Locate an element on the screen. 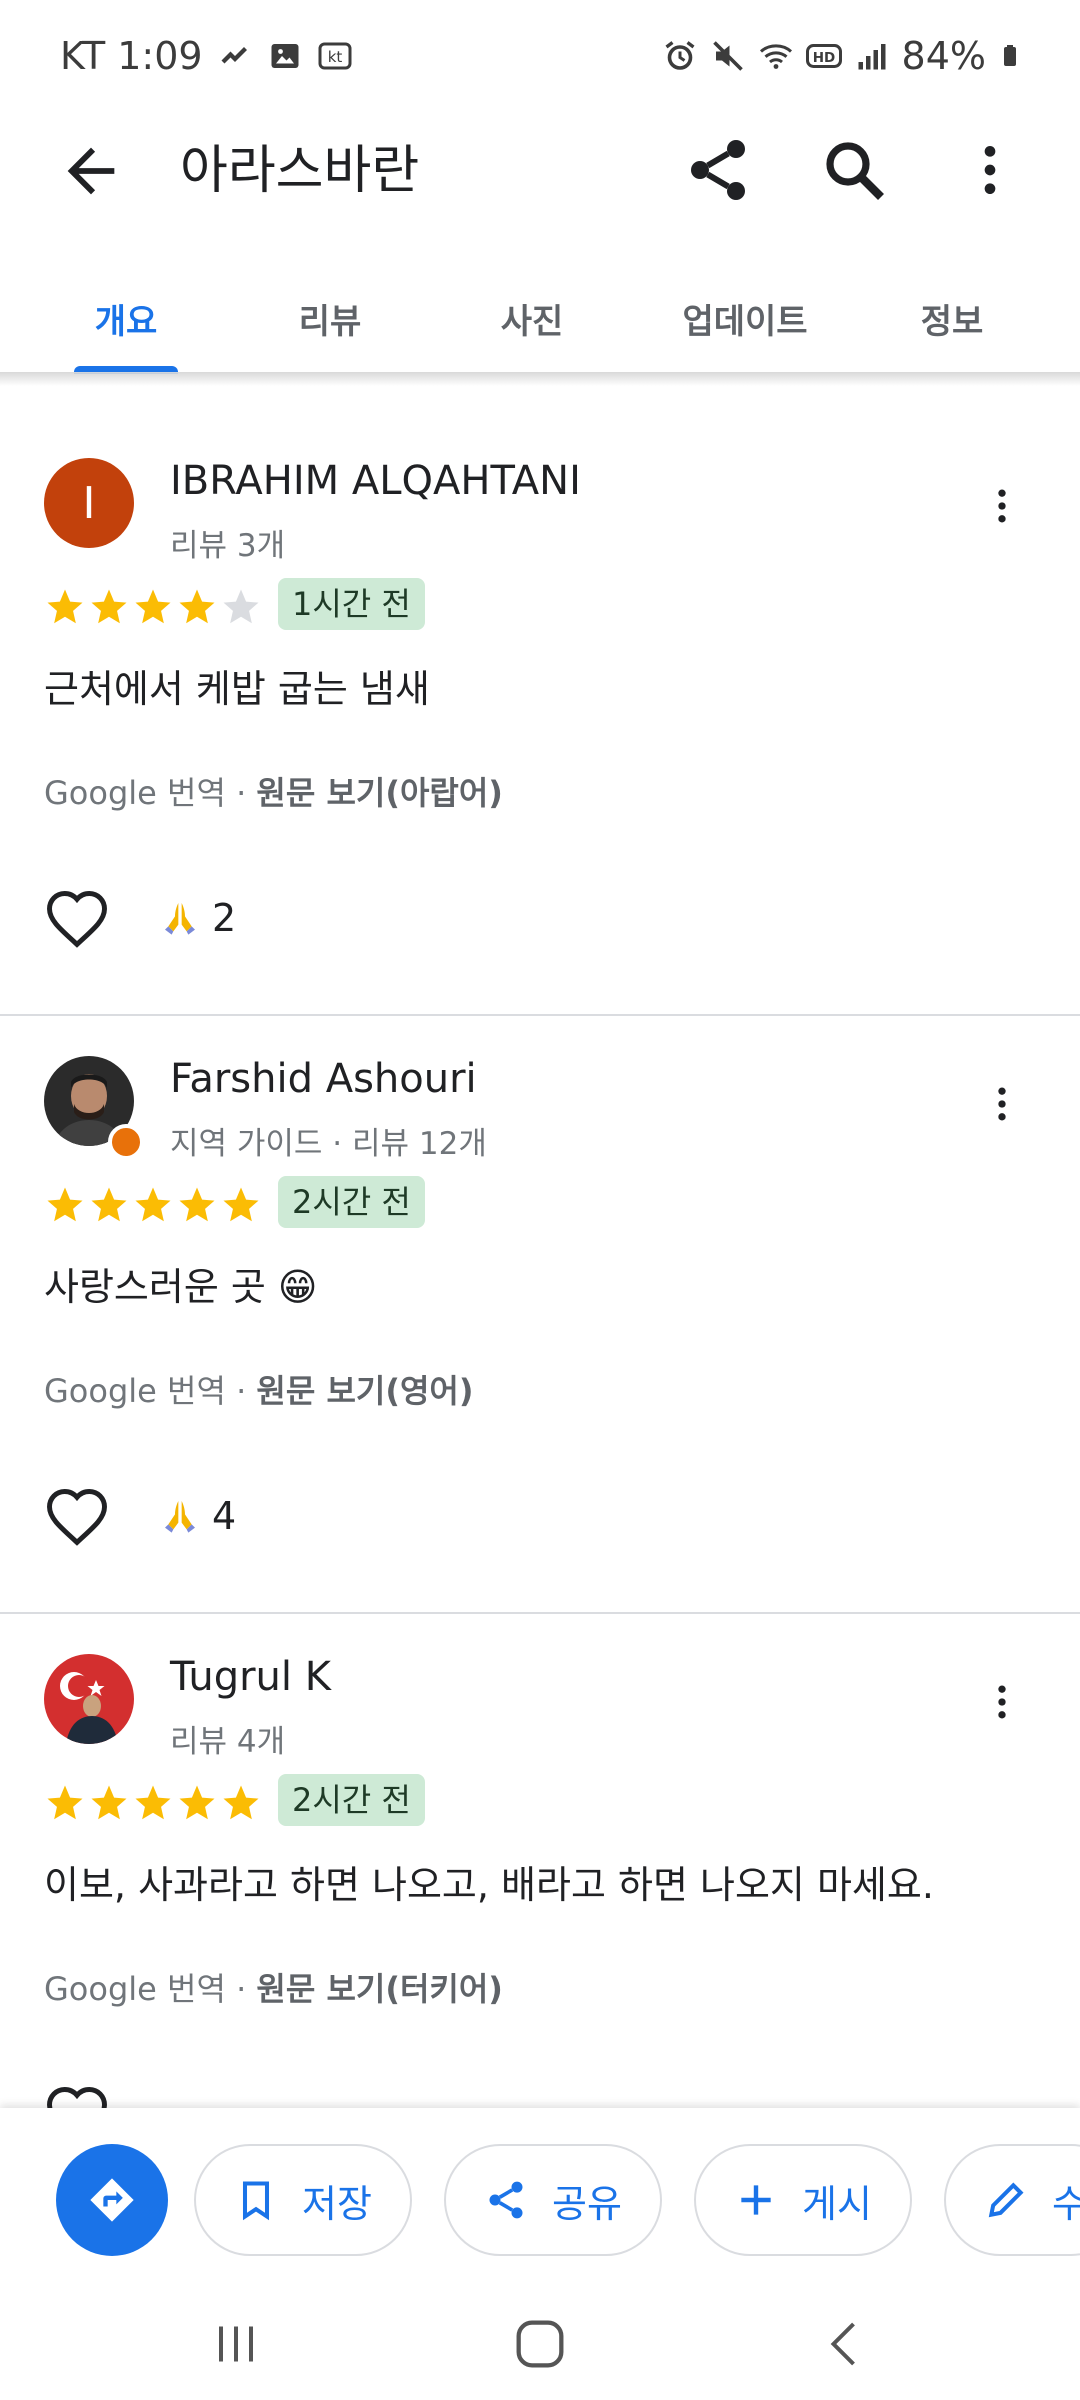  edit-button: 수 is located at coordinates (1012, 2200).